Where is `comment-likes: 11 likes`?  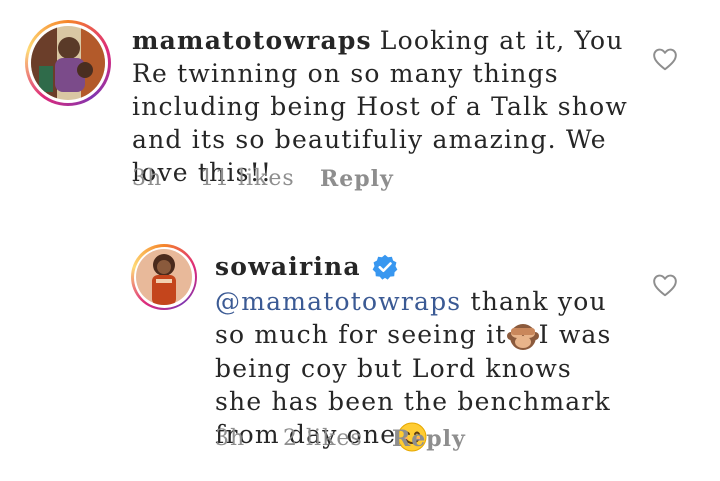 comment-likes: 11 likes is located at coordinates (247, 178).